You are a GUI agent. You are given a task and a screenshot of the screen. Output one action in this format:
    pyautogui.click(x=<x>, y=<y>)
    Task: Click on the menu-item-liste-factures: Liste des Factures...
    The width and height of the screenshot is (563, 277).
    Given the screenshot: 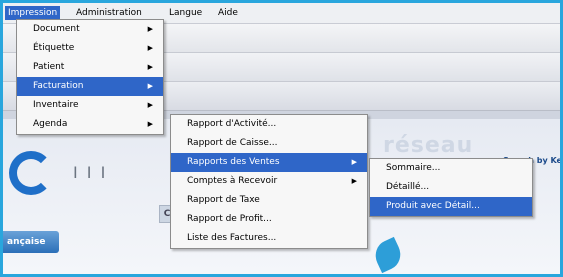 What is the action you would take?
    pyautogui.click(x=269, y=238)
    